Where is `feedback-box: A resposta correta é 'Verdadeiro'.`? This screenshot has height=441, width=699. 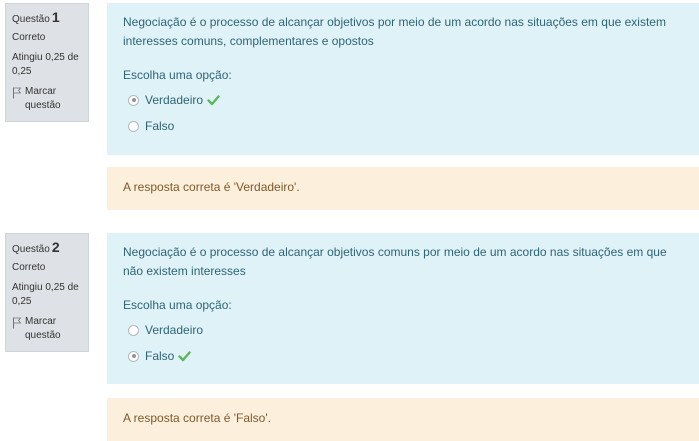
feedback-box: A resposta correta é 'Verdadeiro'. is located at coordinates (403, 188).